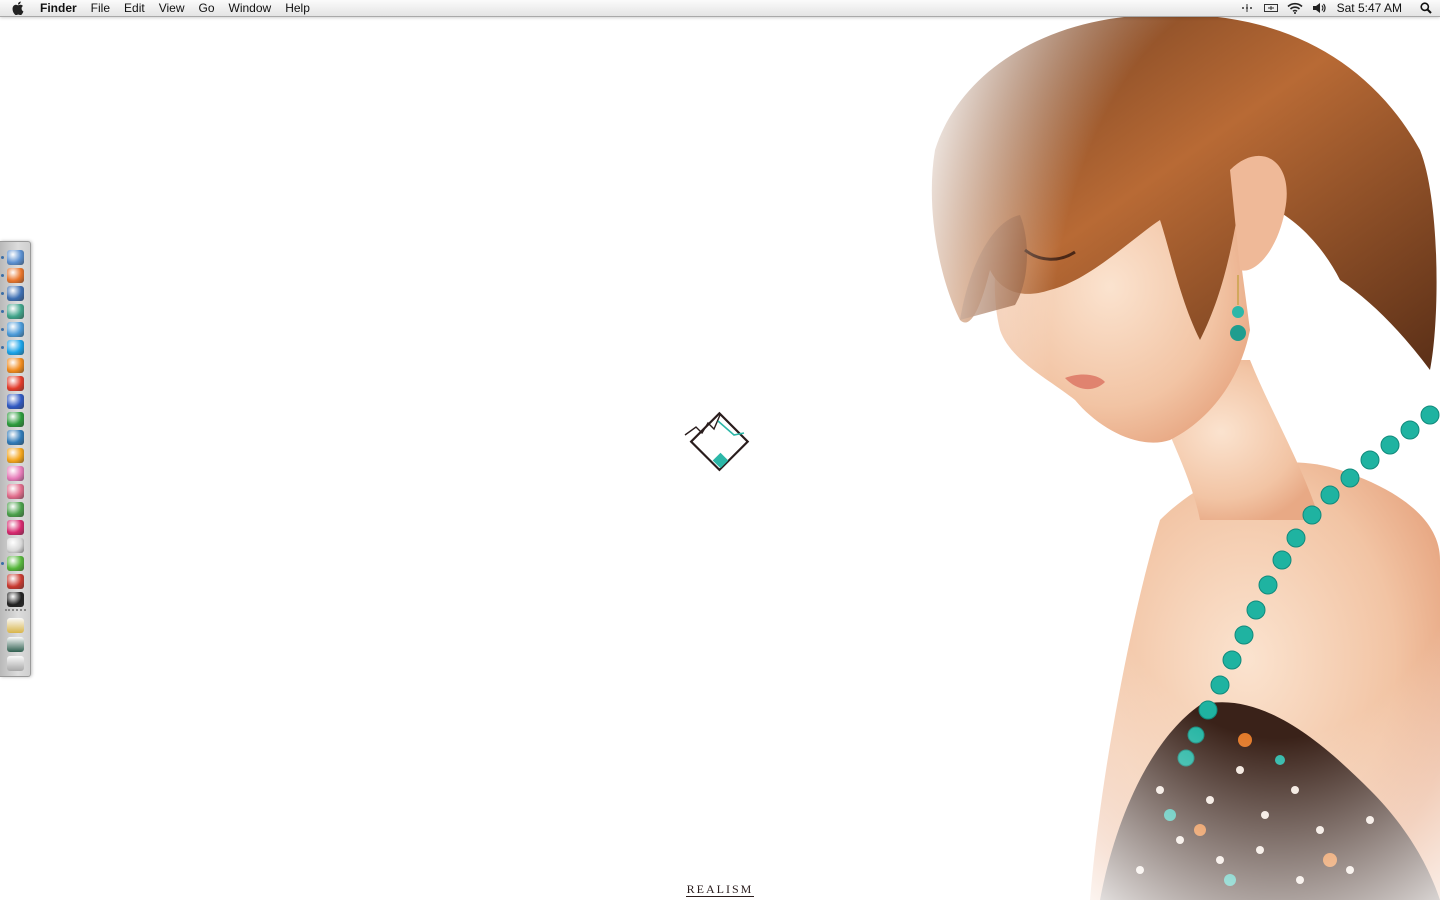  Describe the element at coordinates (15, 401) in the screenshot. I see `blue-cube-icon` at that location.